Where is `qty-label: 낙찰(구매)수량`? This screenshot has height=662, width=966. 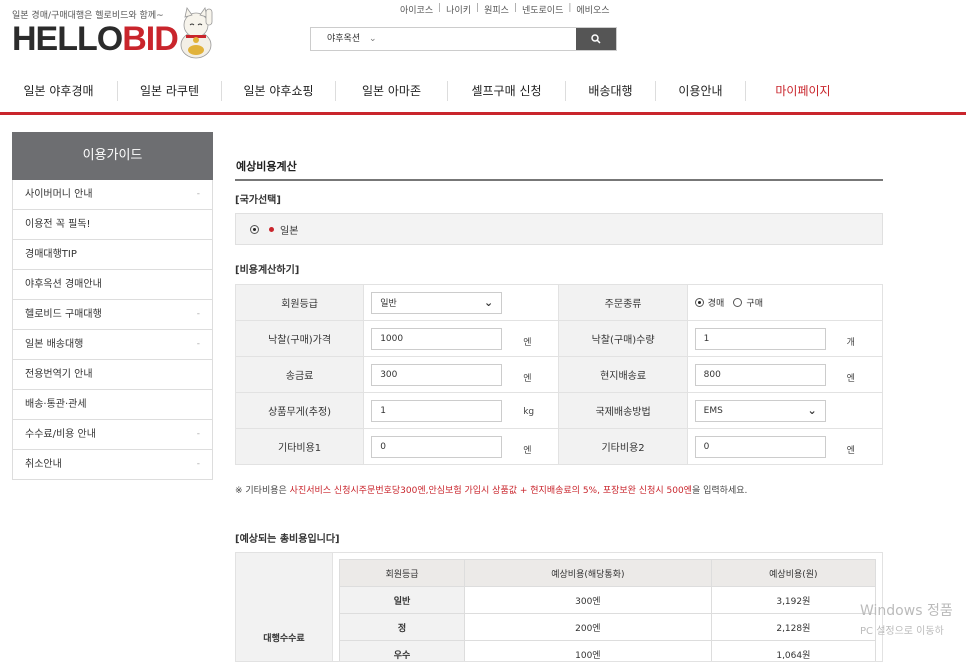 qty-label: 낙찰(구매)수량 is located at coordinates (623, 339).